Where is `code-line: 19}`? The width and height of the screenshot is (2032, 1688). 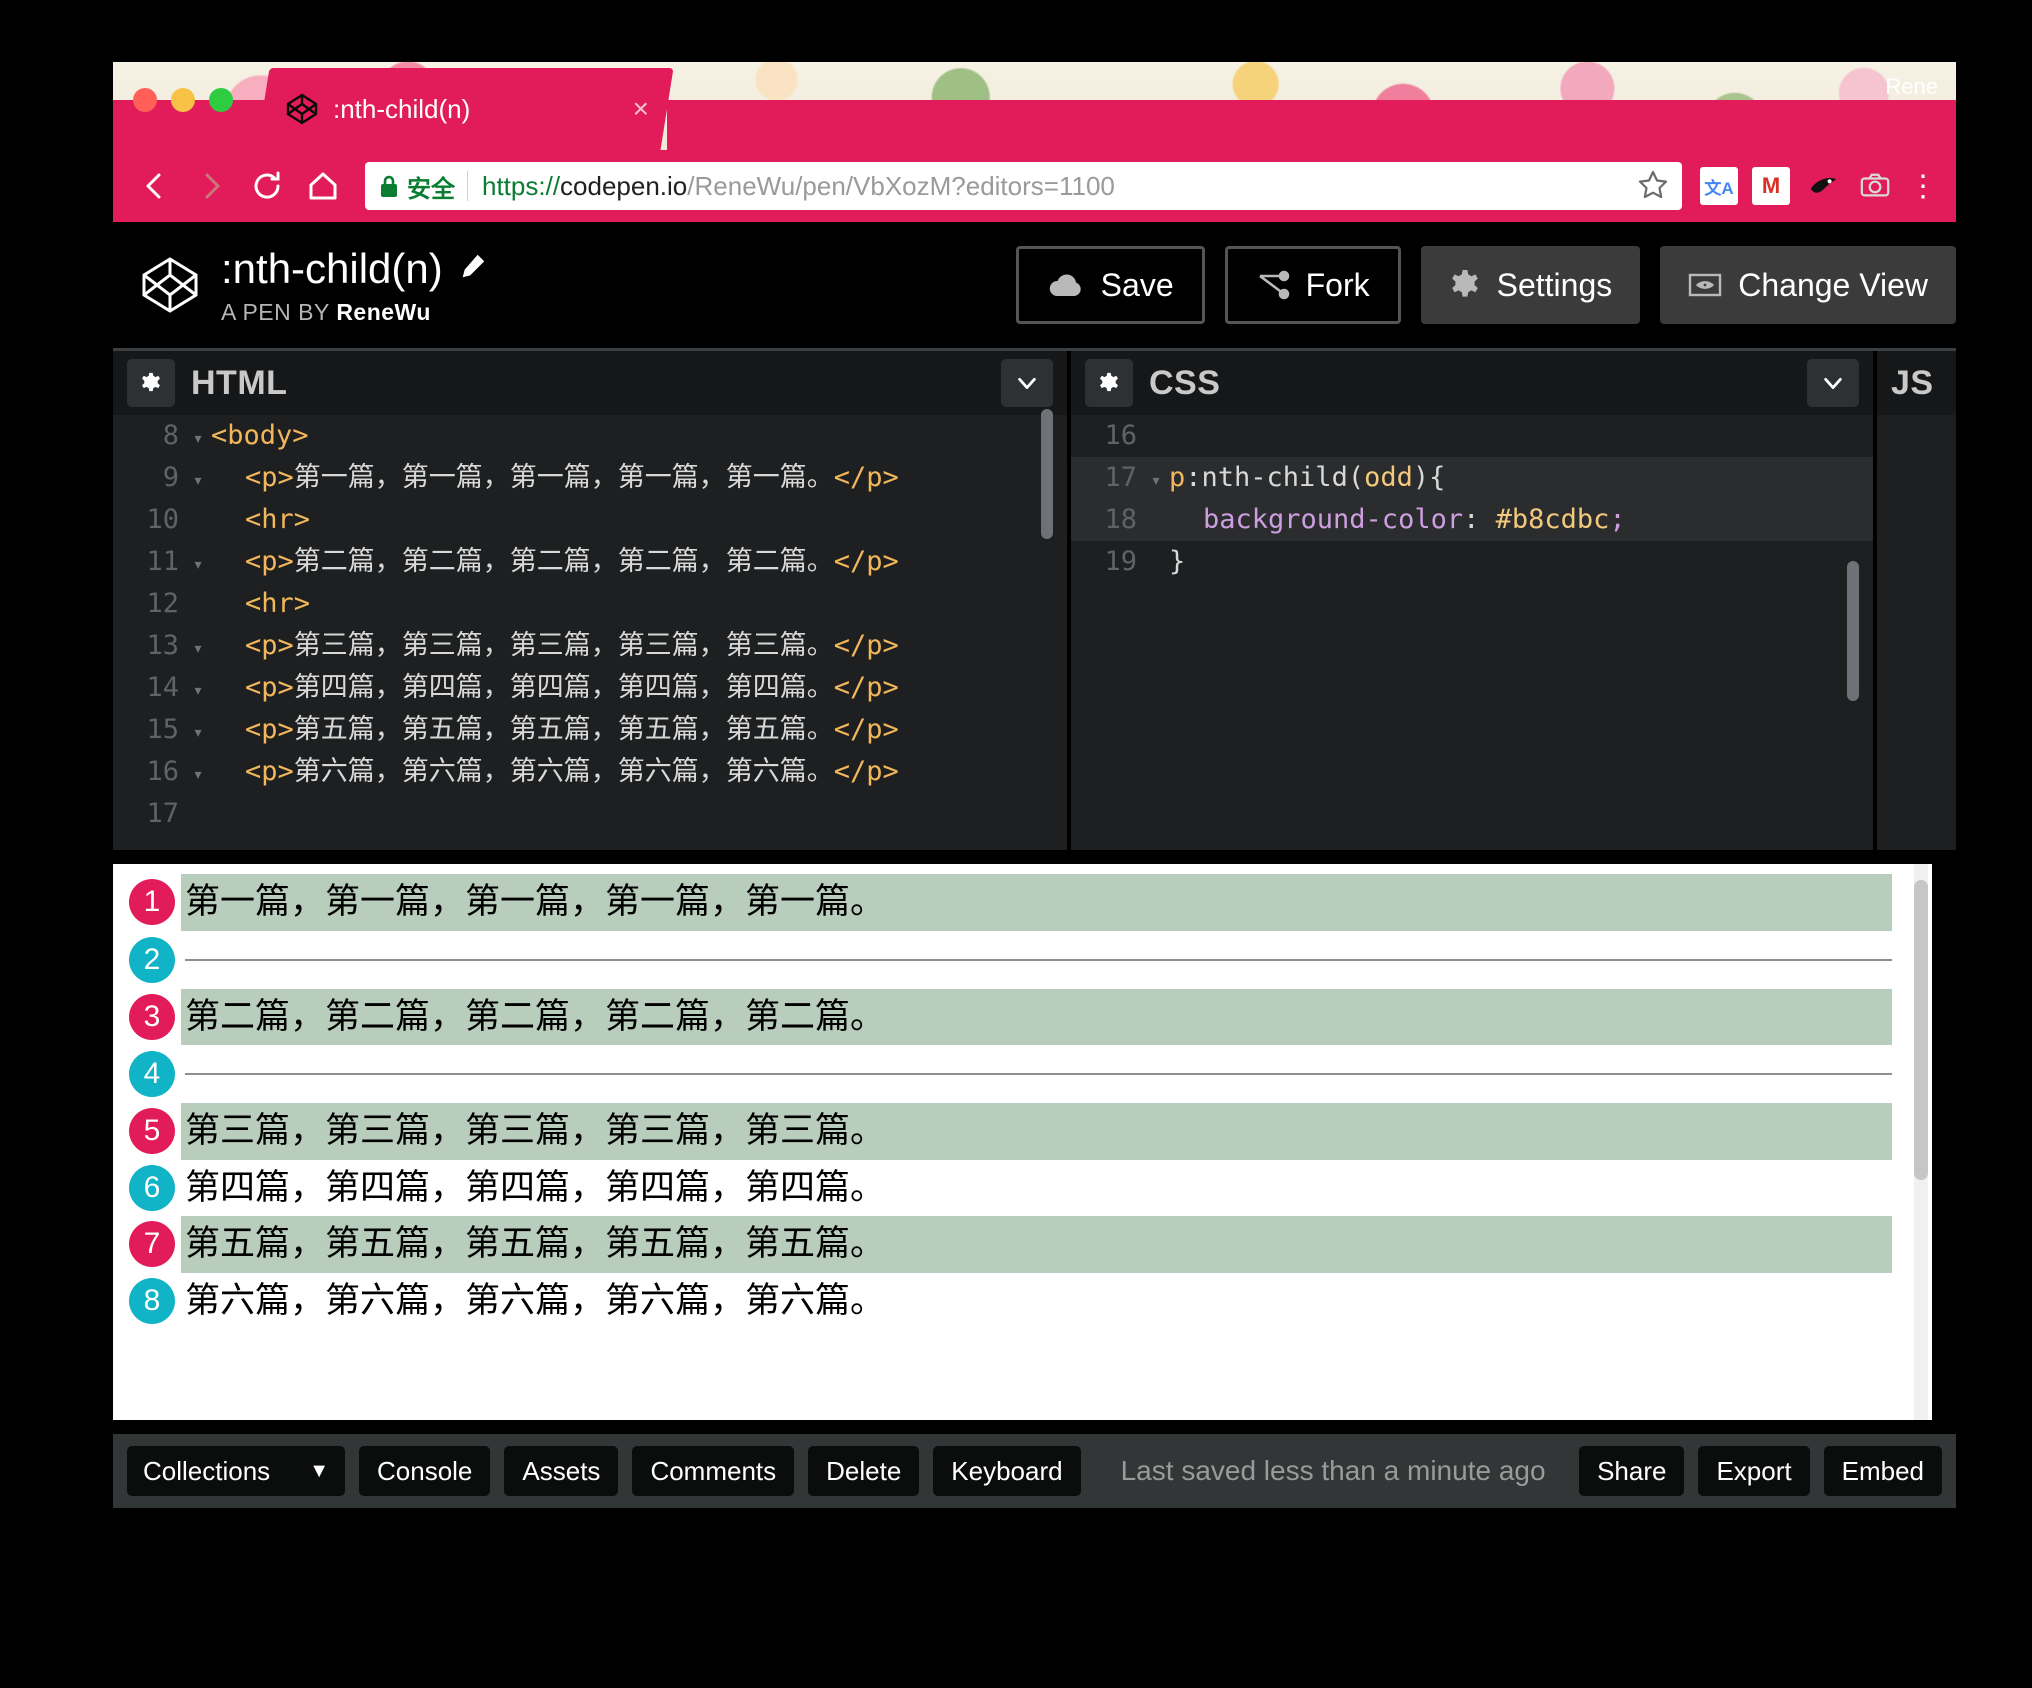 code-line: 19} is located at coordinates (1472, 562).